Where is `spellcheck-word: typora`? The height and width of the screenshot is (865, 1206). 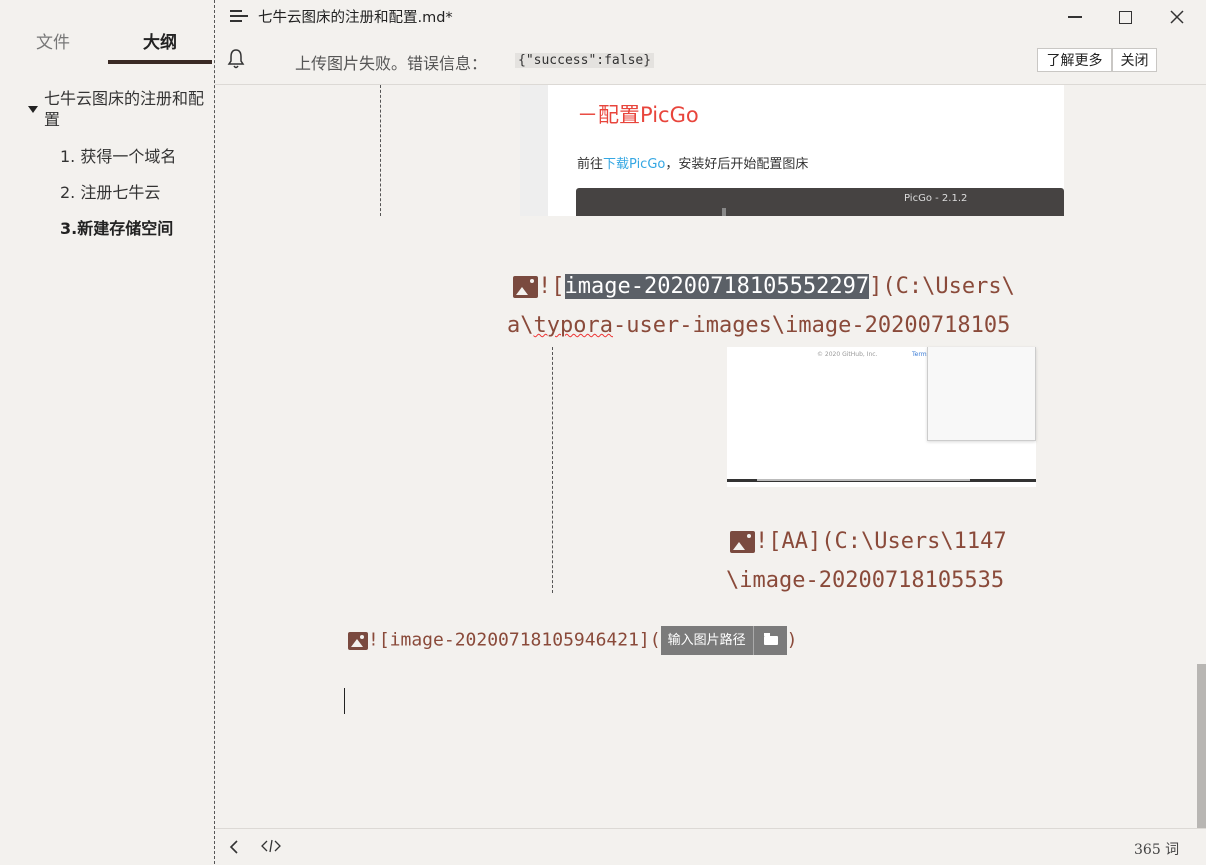 spellcheck-word: typora is located at coordinates (573, 325).